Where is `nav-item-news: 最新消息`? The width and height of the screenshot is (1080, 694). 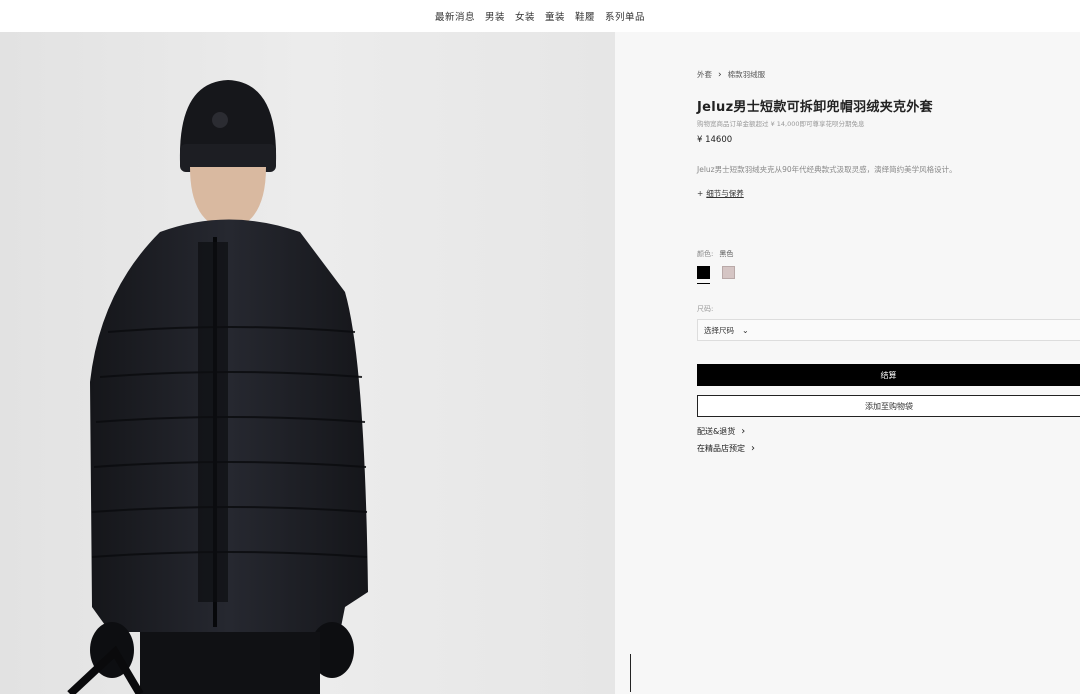 nav-item-news: 最新消息 is located at coordinates (455, 16).